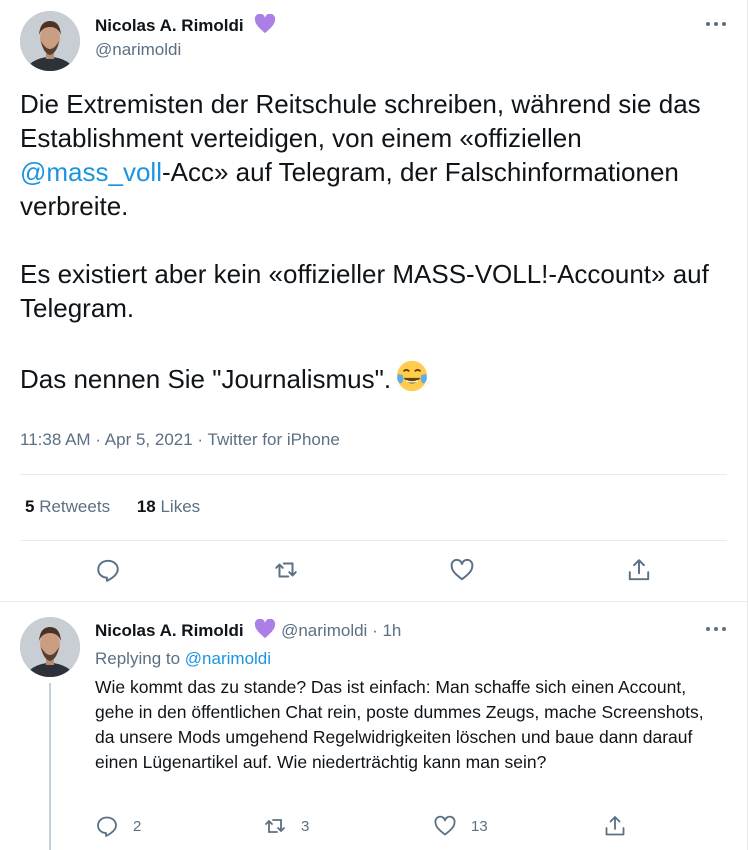 This screenshot has height=850, width=749. I want to click on reply-retweet-action: 3, so click(286, 826).